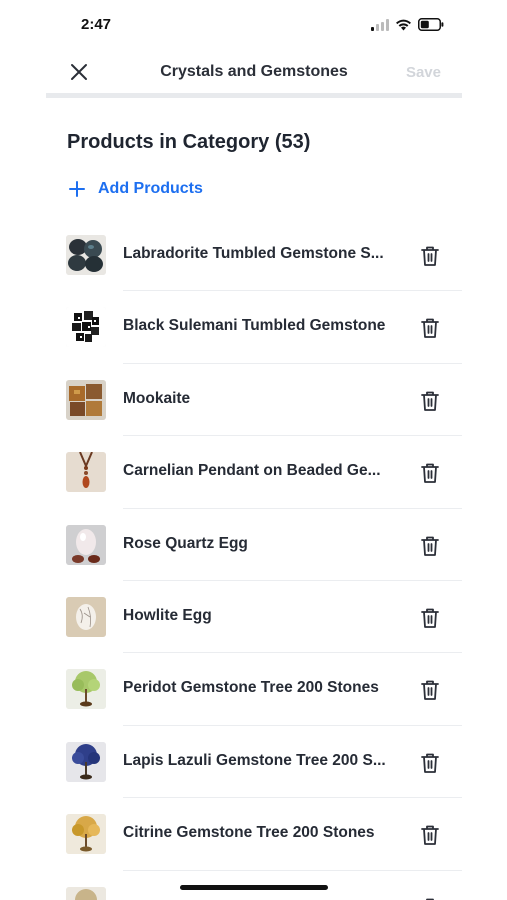 The image size is (507, 900). Describe the element at coordinates (431, 24) in the screenshot. I see `battery-icon` at that location.